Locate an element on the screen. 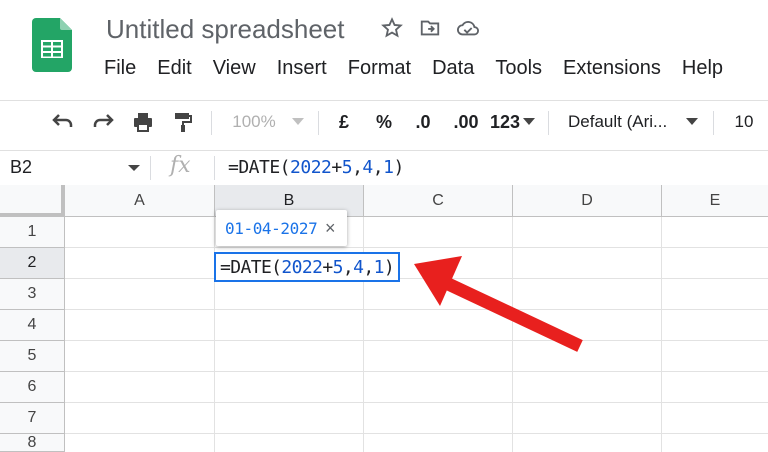 This screenshot has width=768, height=452. formula-arg4: 1 is located at coordinates (388, 167).